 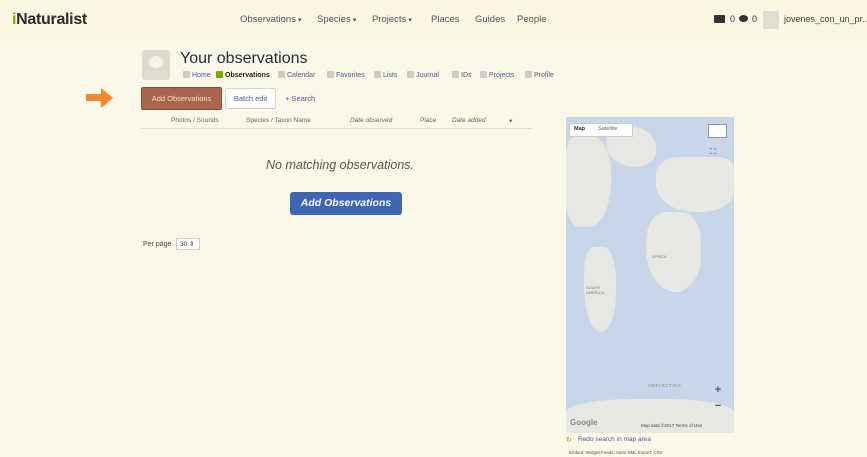 I want to click on subnav-profile: Profile, so click(x=539, y=75).